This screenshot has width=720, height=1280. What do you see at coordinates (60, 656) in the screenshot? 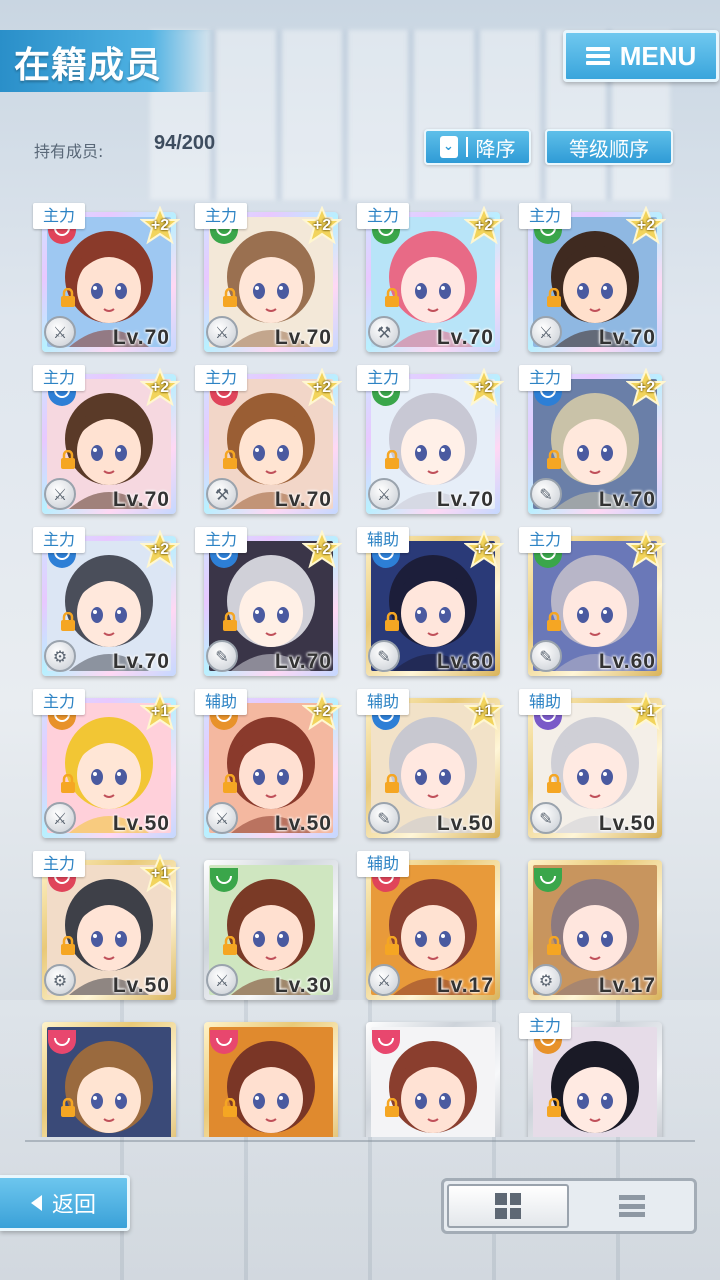
I see `gear-type-icon: ⚙` at bounding box center [60, 656].